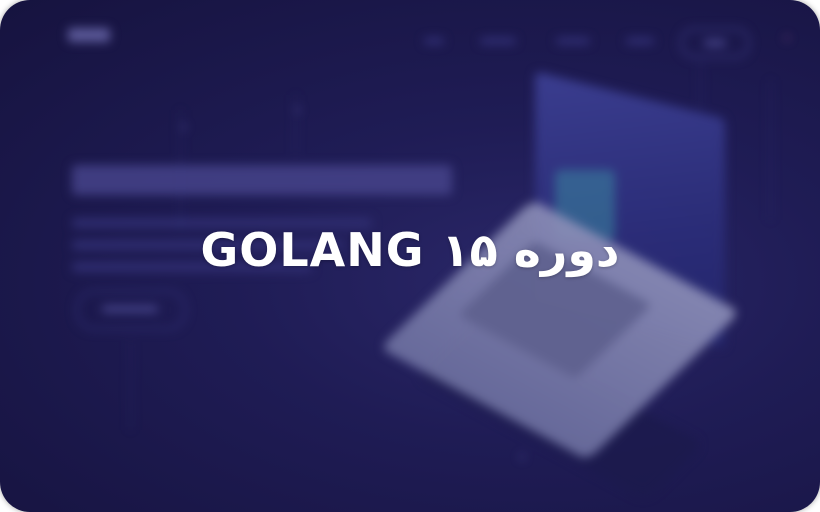 This screenshot has width=820, height=512. What do you see at coordinates (410, 250) in the screenshot?
I see `course-title: GOLANG ۱۵ دوره` at bounding box center [410, 250].